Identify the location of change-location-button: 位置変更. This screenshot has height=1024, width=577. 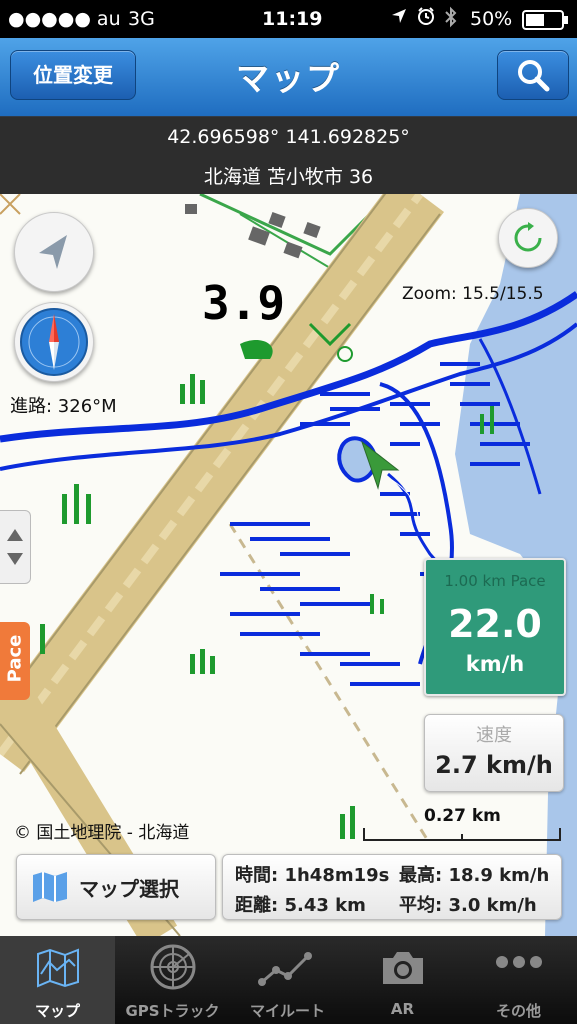
(73, 75).